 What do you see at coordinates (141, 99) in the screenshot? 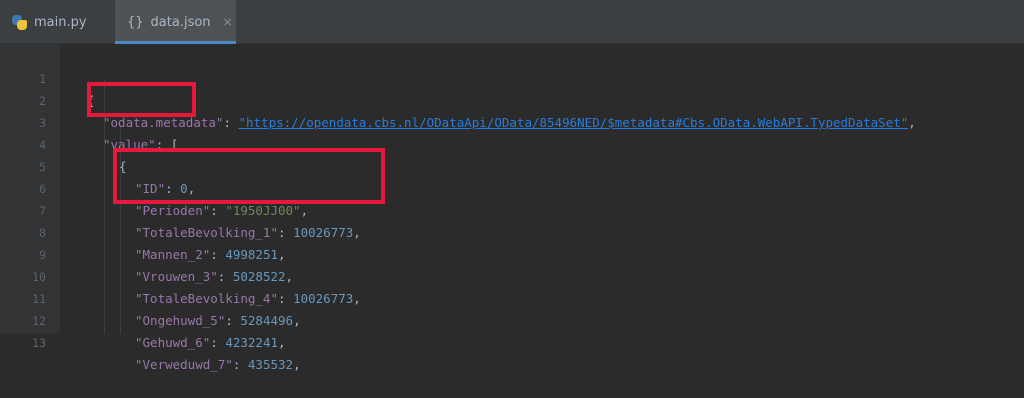
I see `highlight-box-value` at bounding box center [141, 99].